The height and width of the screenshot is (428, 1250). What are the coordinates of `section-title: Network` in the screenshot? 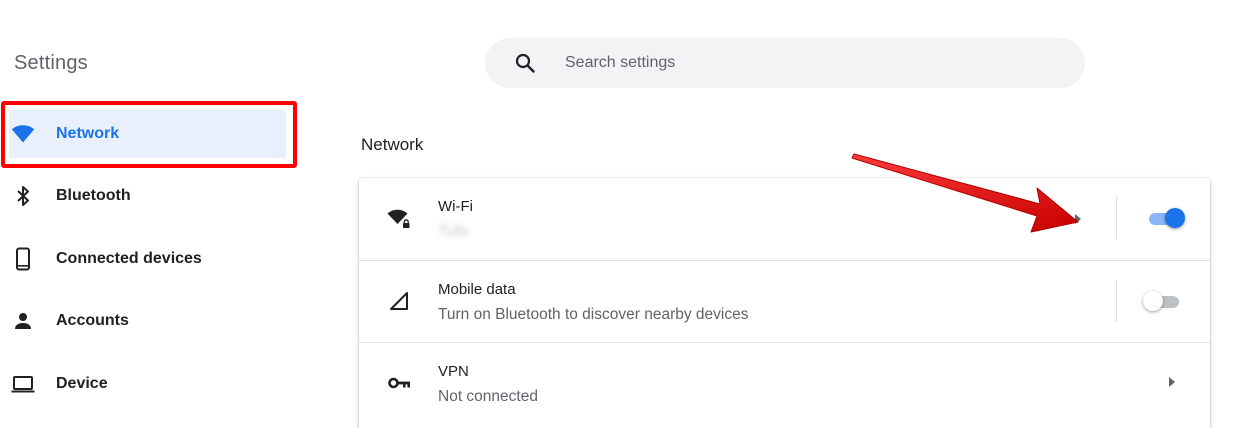 It's located at (392, 144).